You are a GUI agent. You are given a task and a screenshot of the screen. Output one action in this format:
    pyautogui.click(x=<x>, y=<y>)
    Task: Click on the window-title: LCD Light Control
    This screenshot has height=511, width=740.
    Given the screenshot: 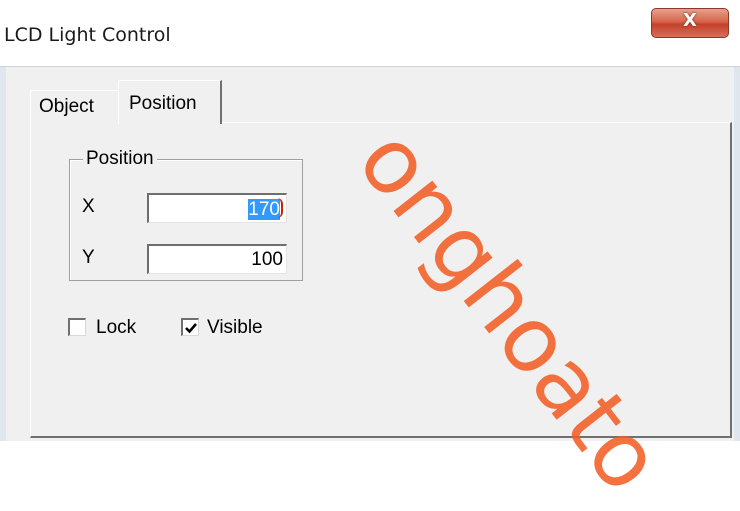 What is the action you would take?
    pyautogui.click(x=87, y=35)
    